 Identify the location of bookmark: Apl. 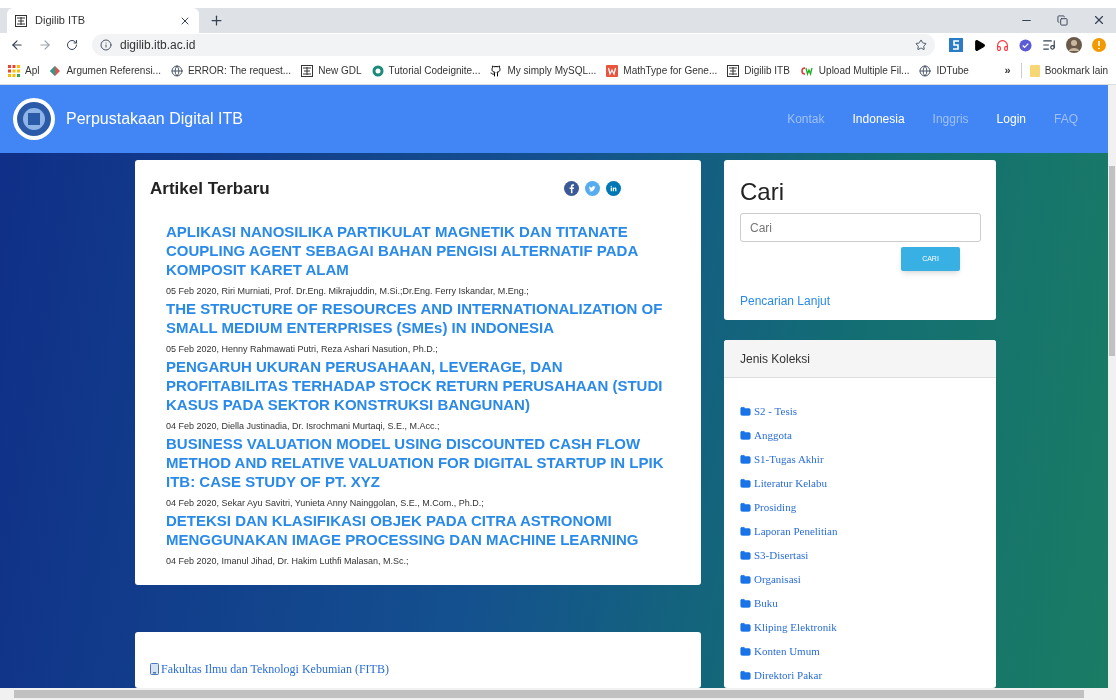
(24, 70).